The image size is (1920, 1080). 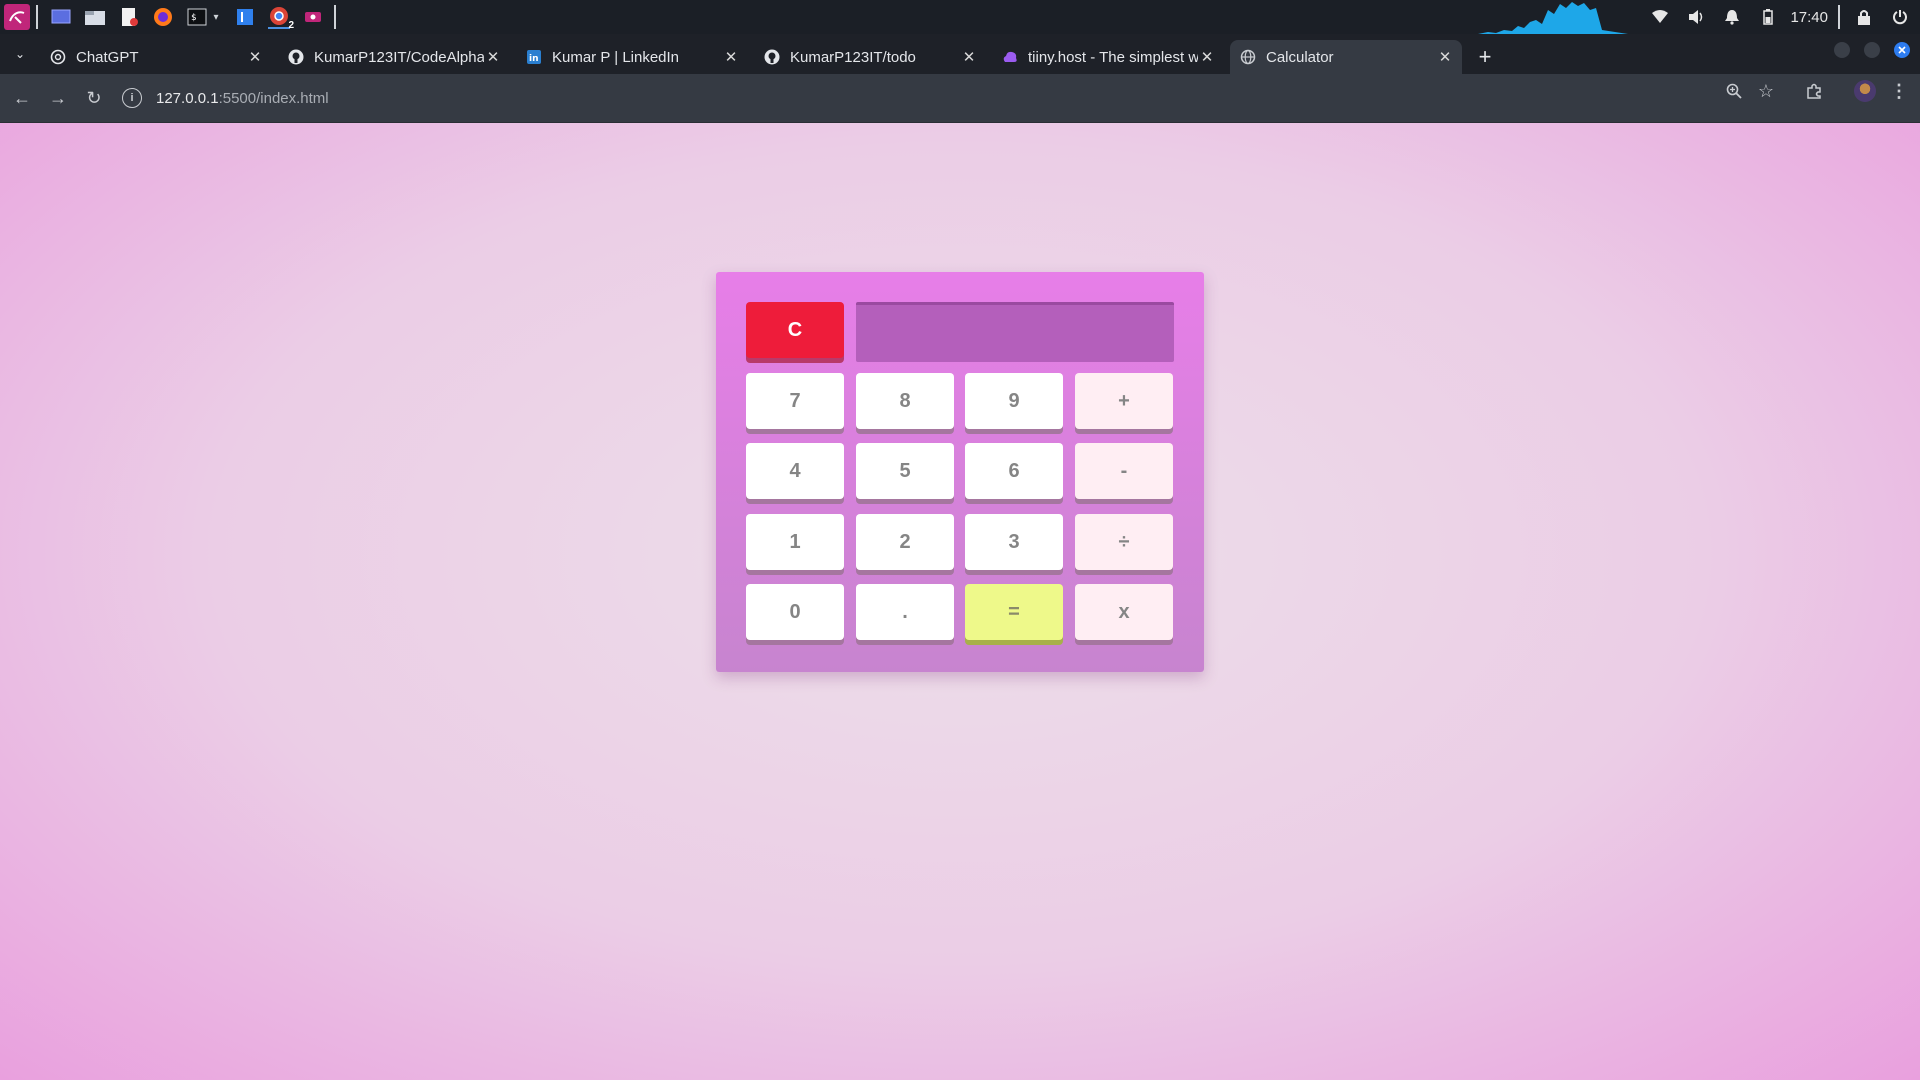 What do you see at coordinates (1696, 17) in the screenshot?
I see `volume-icon` at bounding box center [1696, 17].